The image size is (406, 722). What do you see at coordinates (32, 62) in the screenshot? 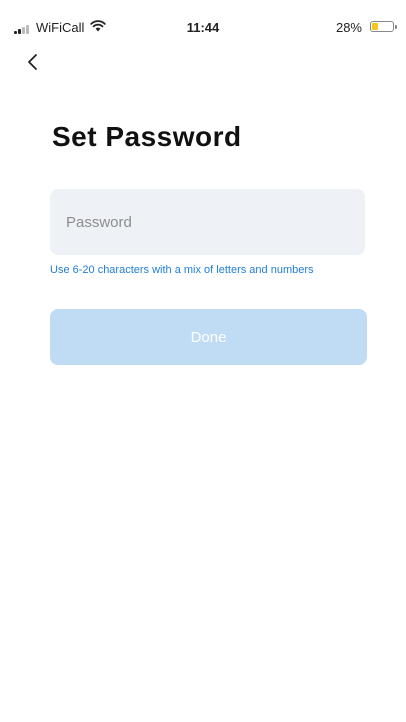
I see `chevron-left-icon` at bounding box center [32, 62].